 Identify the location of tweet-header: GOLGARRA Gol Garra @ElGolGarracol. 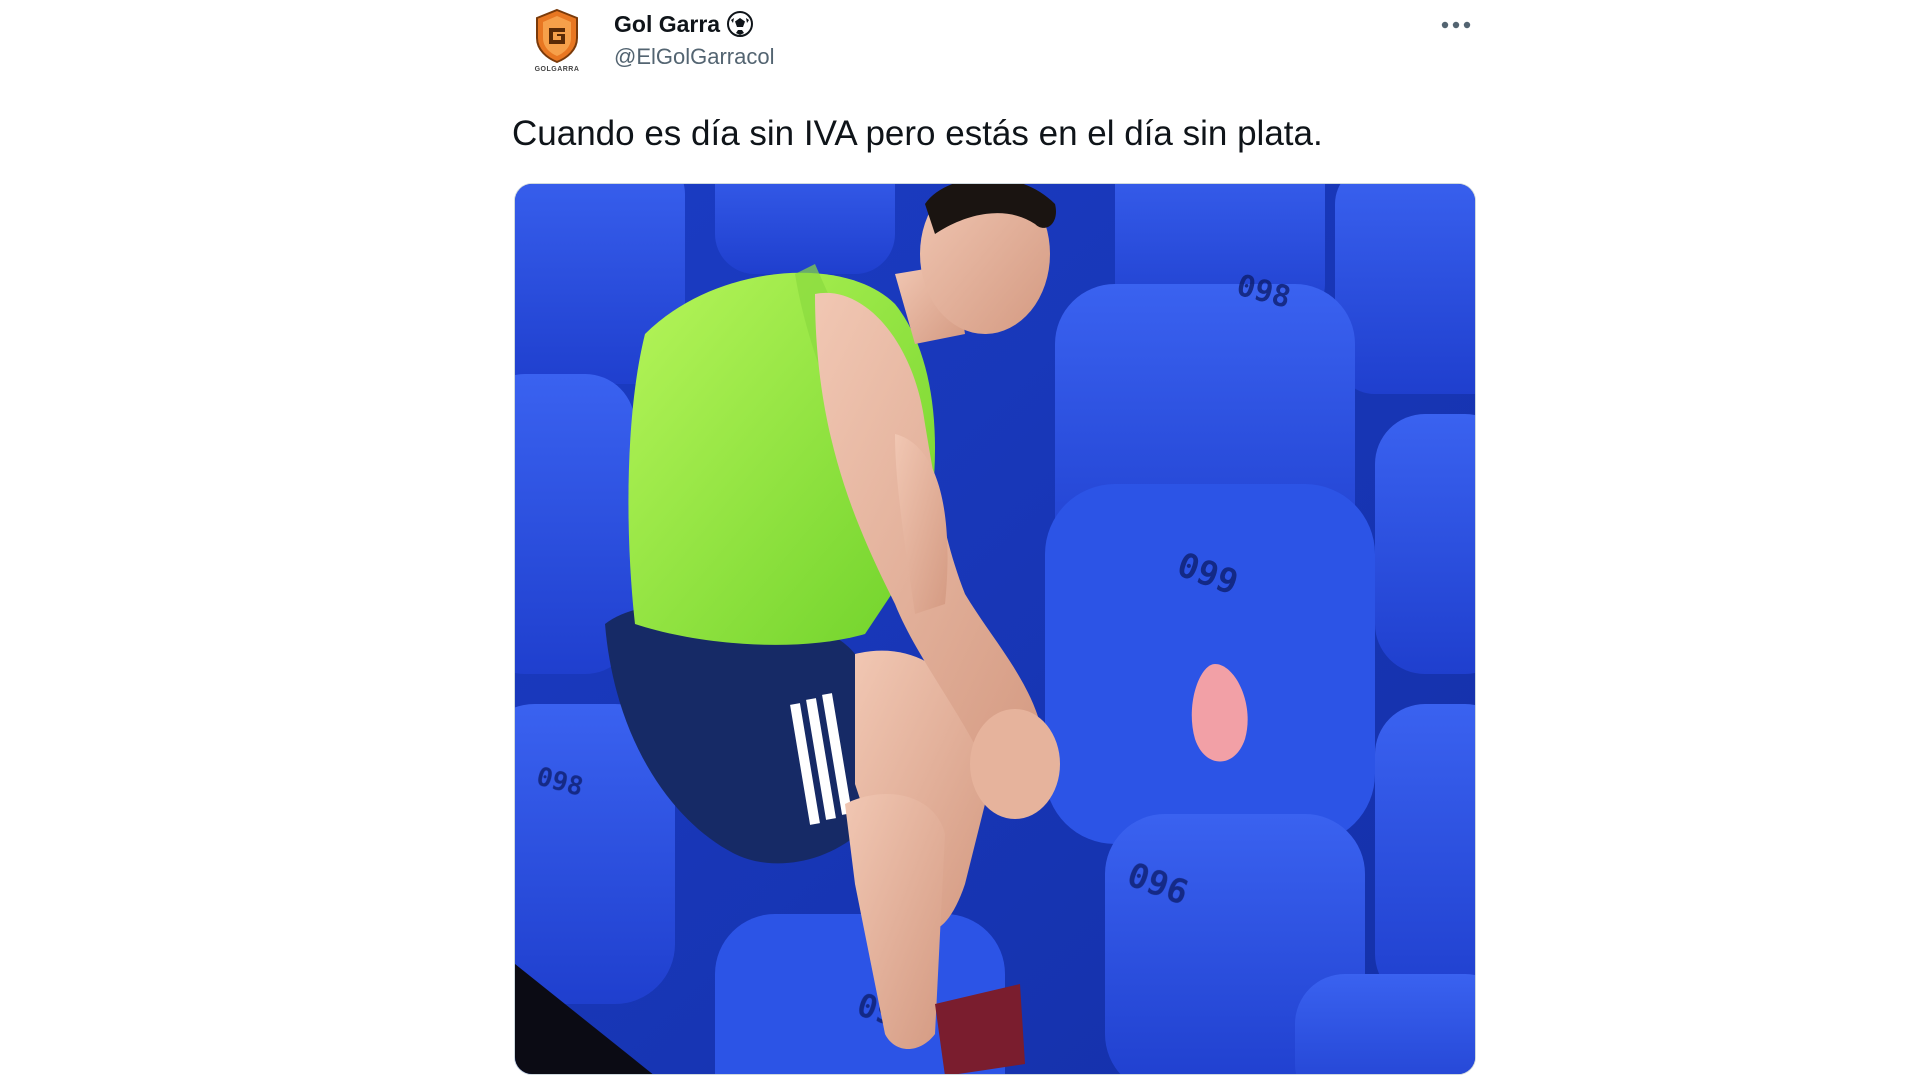
(995, 50).